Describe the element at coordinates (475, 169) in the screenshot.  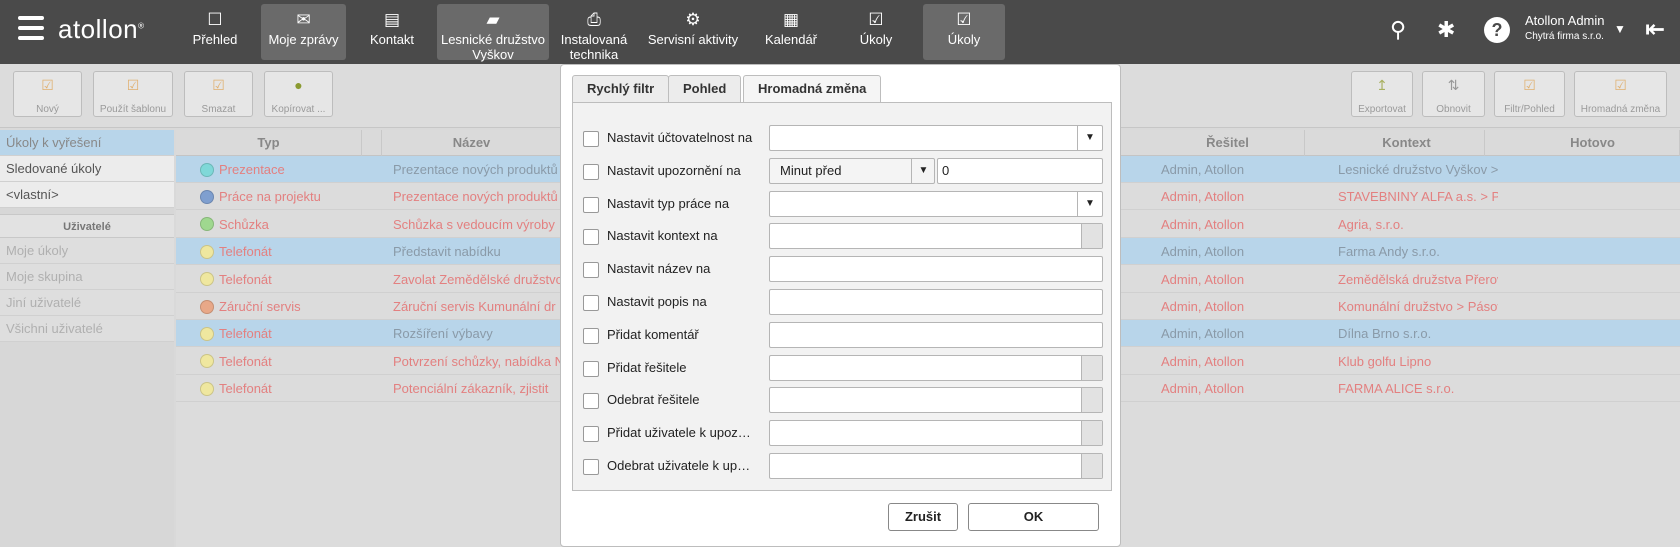
I see `cell-name: Prezentace nových produktů` at that location.